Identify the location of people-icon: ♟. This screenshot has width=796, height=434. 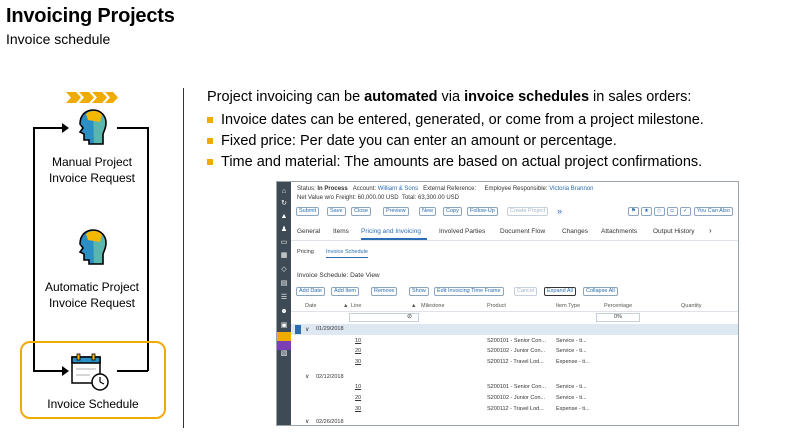
(284, 230).